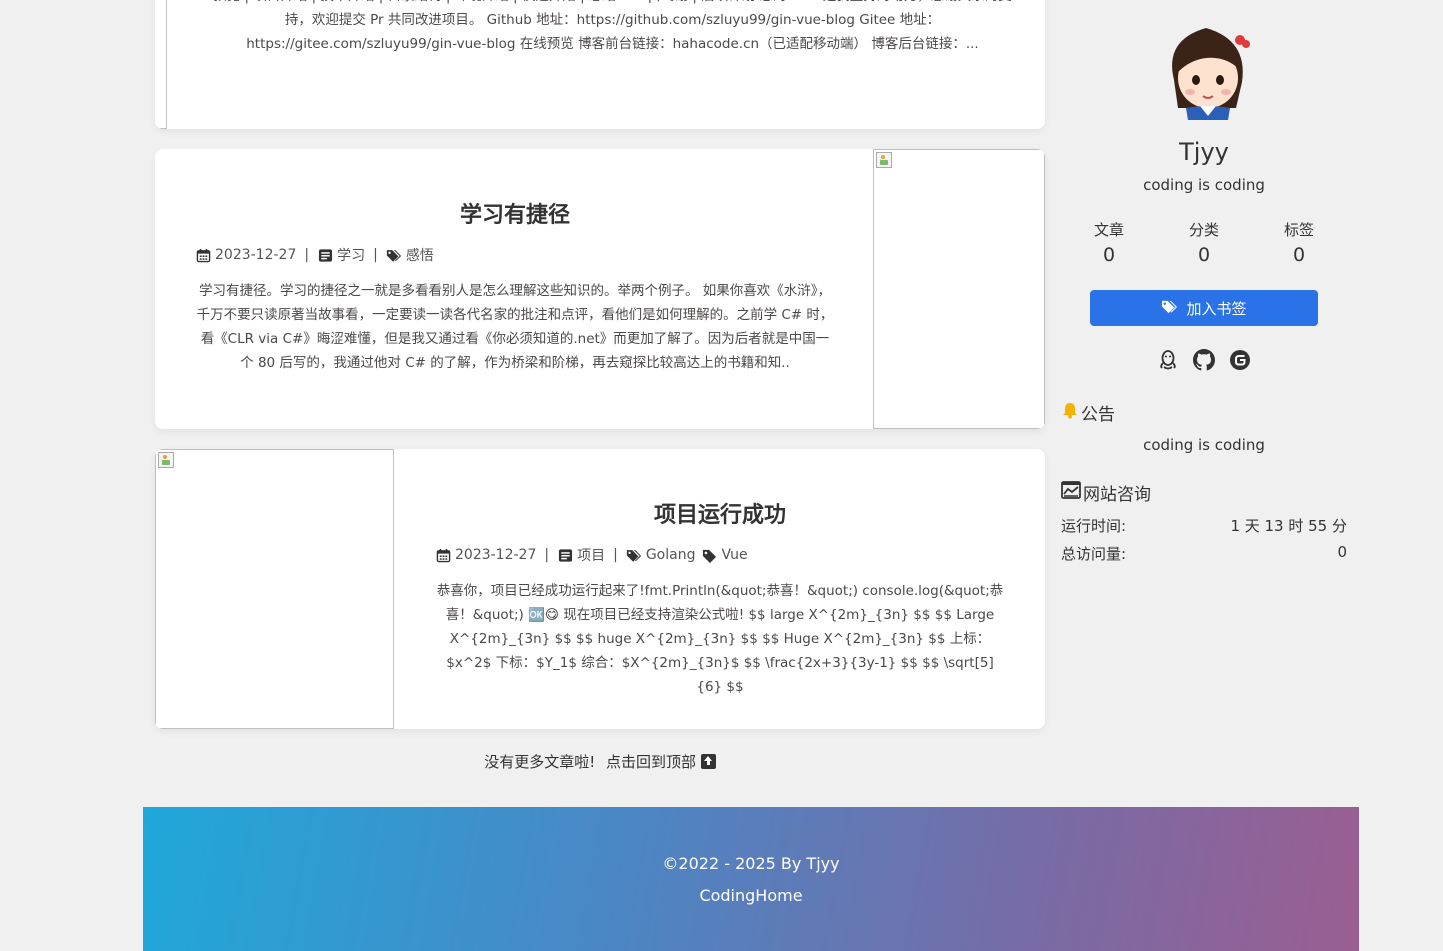  What do you see at coordinates (1204, 445) in the screenshot?
I see `announcement-text: coding is coding` at bounding box center [1204, 445].